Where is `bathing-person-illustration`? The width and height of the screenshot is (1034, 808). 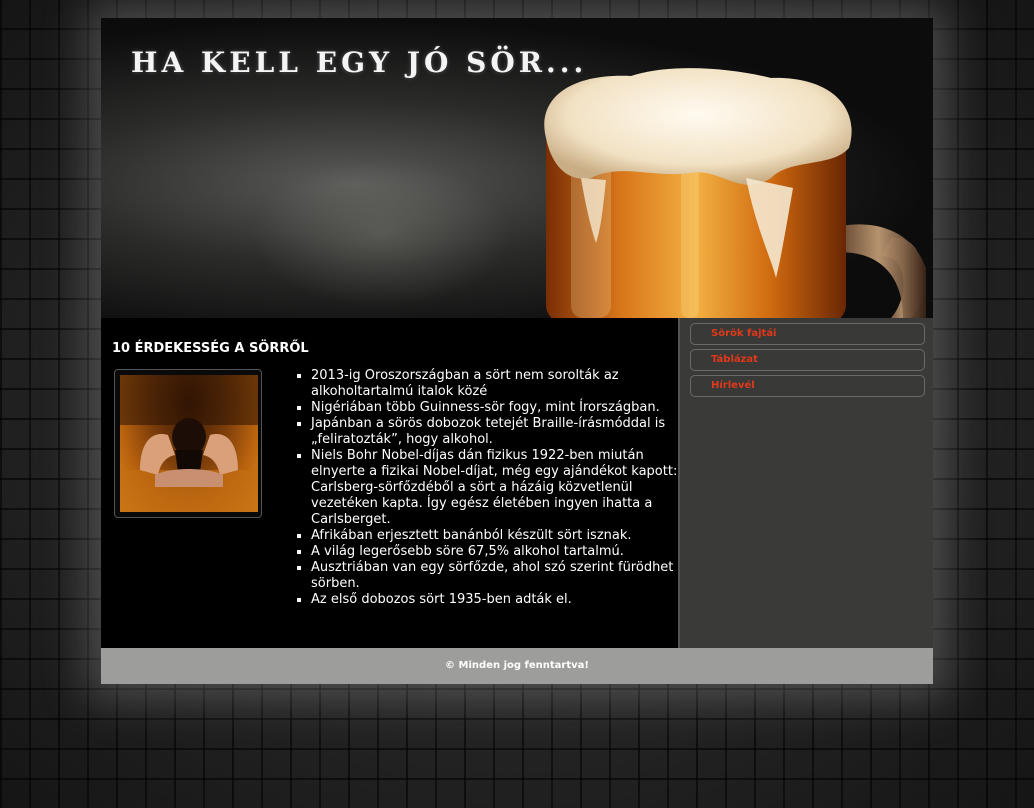
bathing-person-illustration is located at coordinates (189, 443).